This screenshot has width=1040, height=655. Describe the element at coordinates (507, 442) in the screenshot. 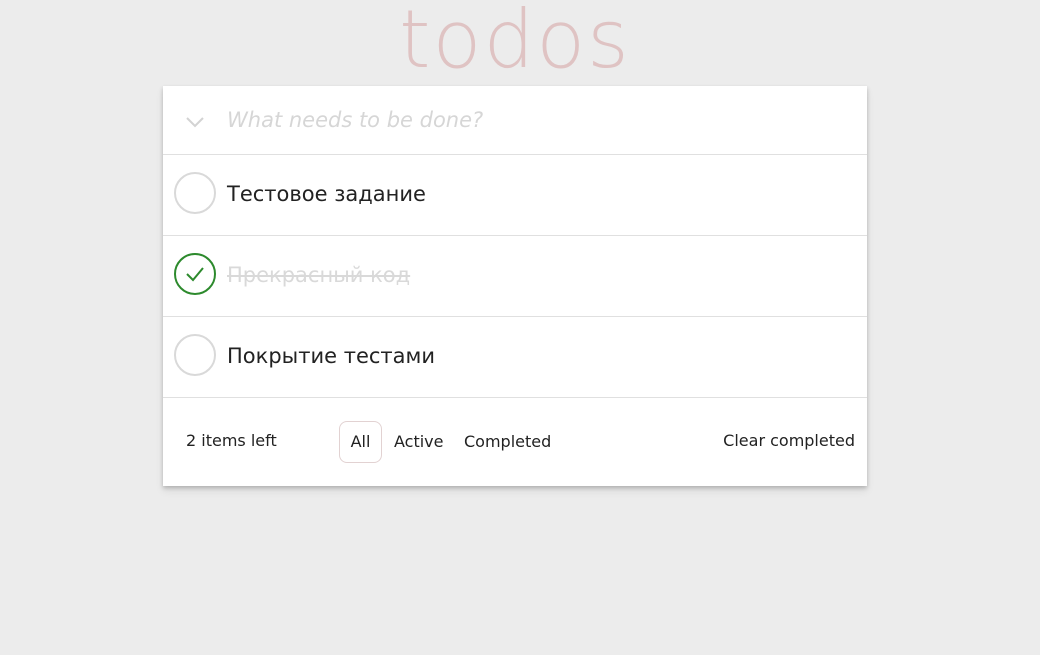

I see `filter-completed: Completed` at that location.